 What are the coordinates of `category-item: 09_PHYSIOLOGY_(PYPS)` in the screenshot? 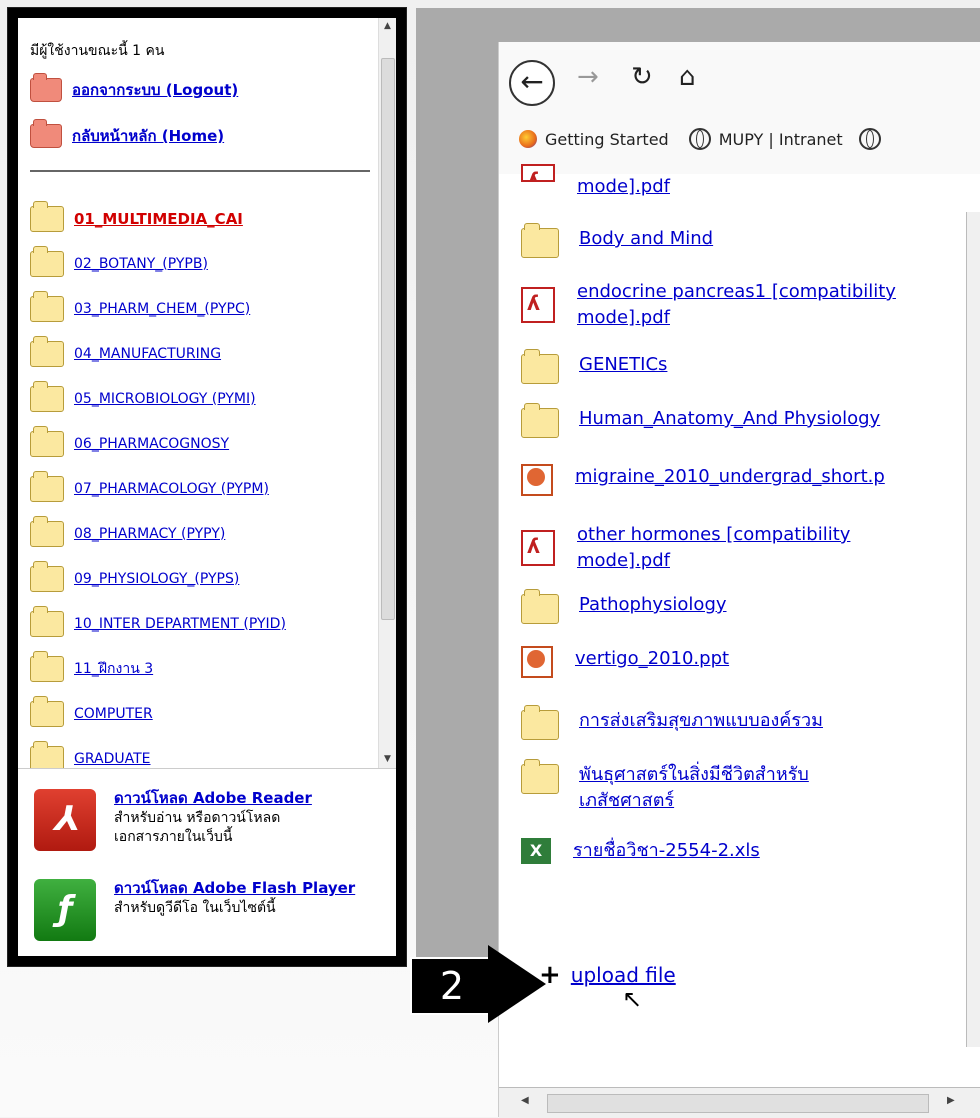 It's located at (205, 578).